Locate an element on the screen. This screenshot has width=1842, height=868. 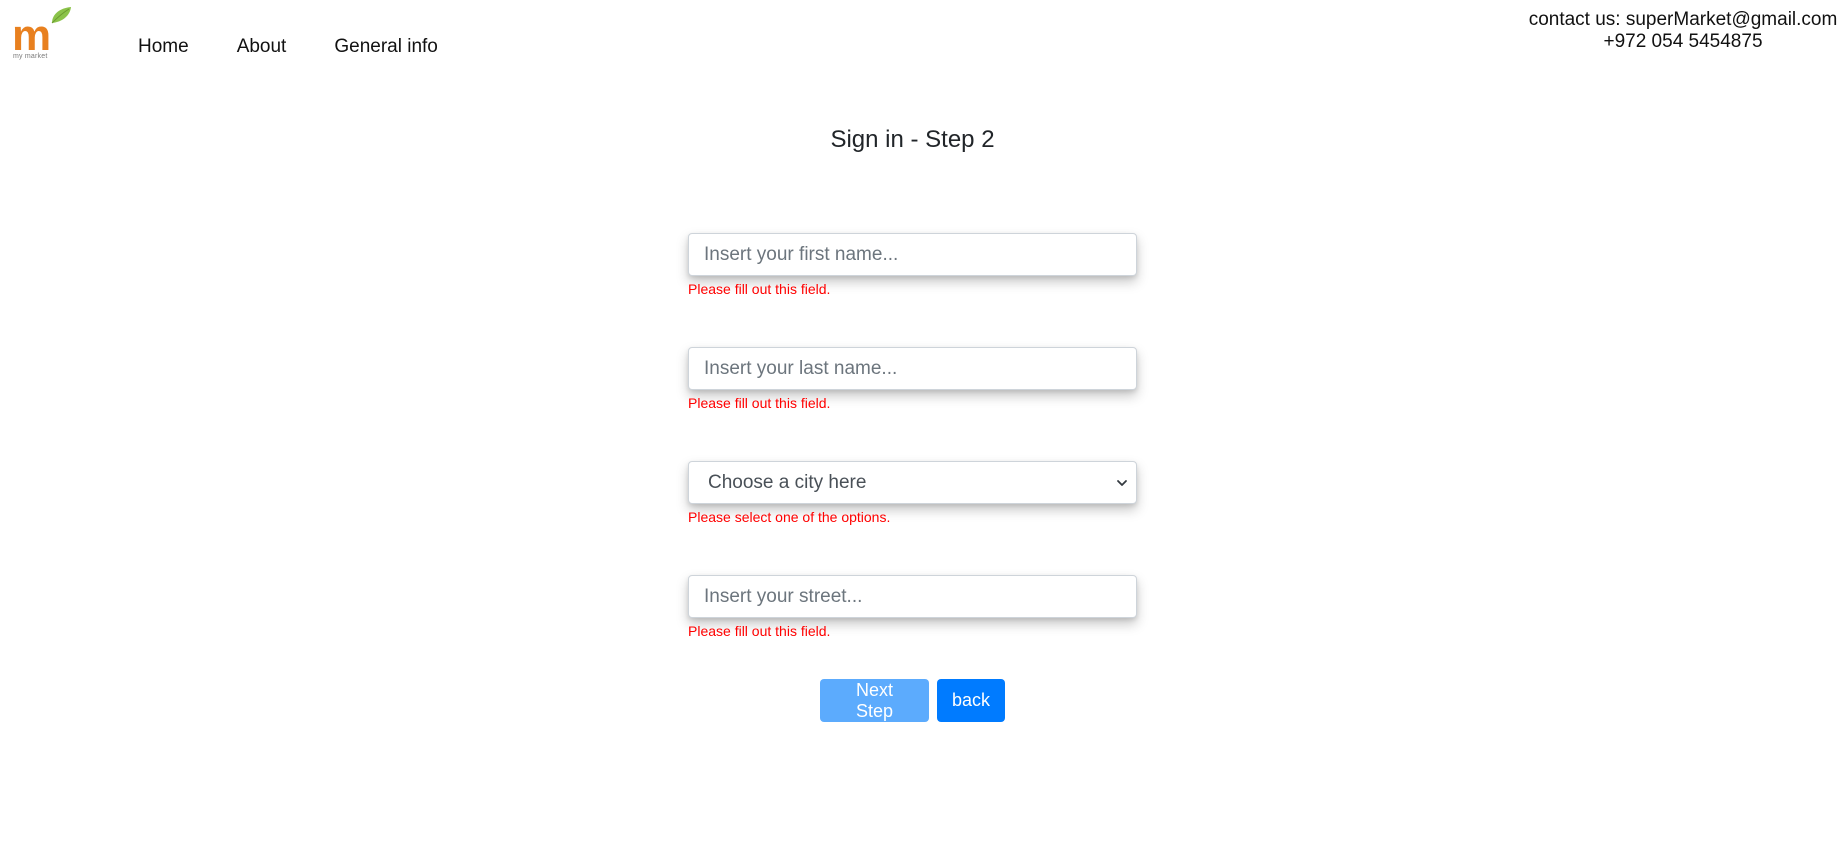
city-select: Choose a city here is located at coordinates (912, 482).